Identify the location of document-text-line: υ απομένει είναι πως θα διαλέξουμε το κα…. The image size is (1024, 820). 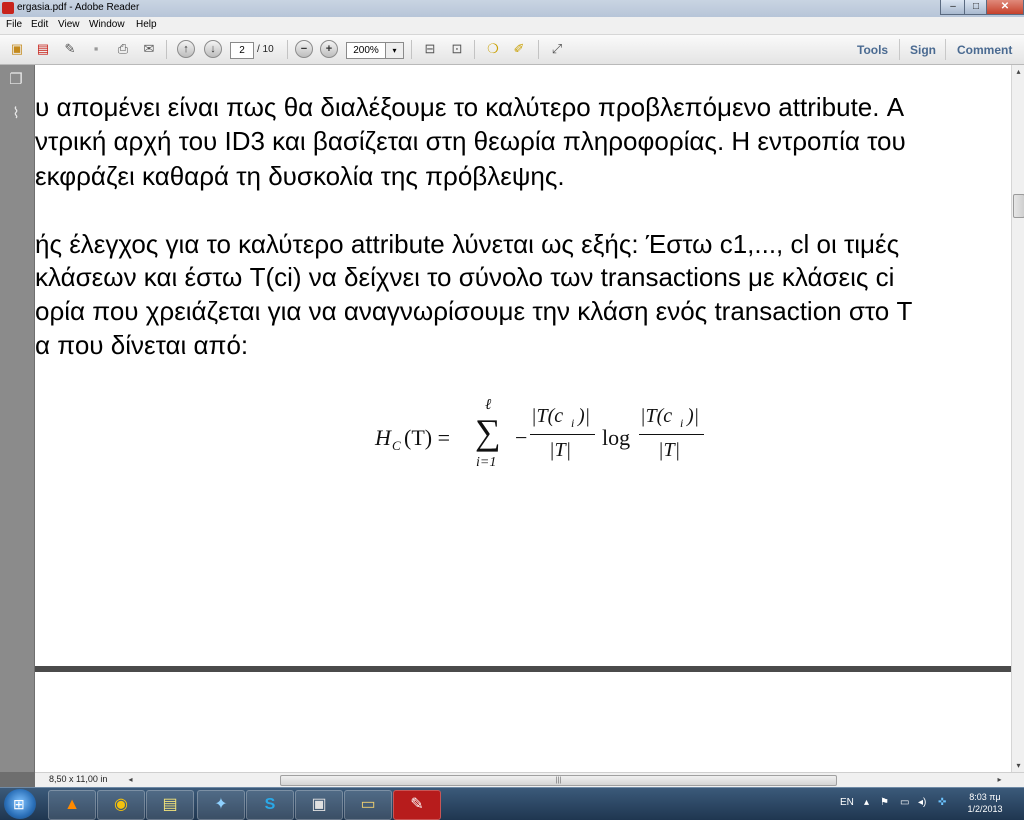
(470, 107).